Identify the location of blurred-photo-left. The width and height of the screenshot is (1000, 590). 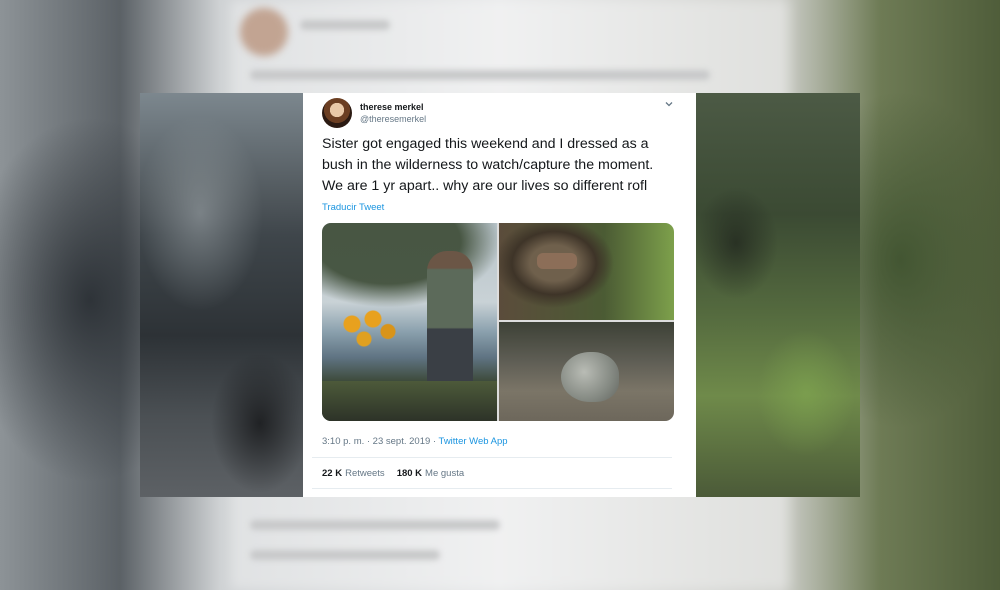
(221, 295).